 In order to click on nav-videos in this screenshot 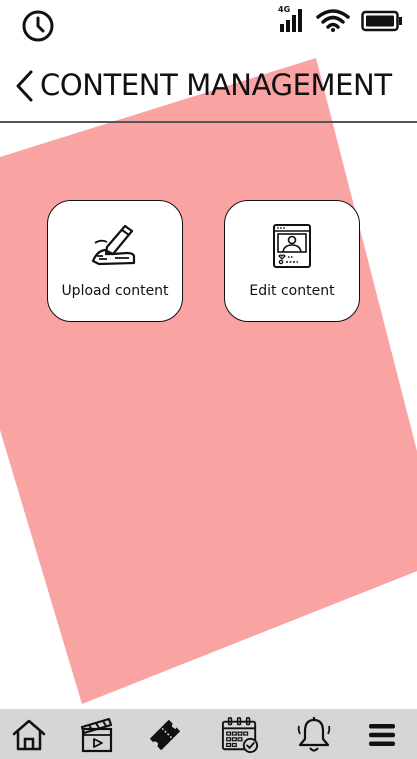, I will do `click(97, 735)`.